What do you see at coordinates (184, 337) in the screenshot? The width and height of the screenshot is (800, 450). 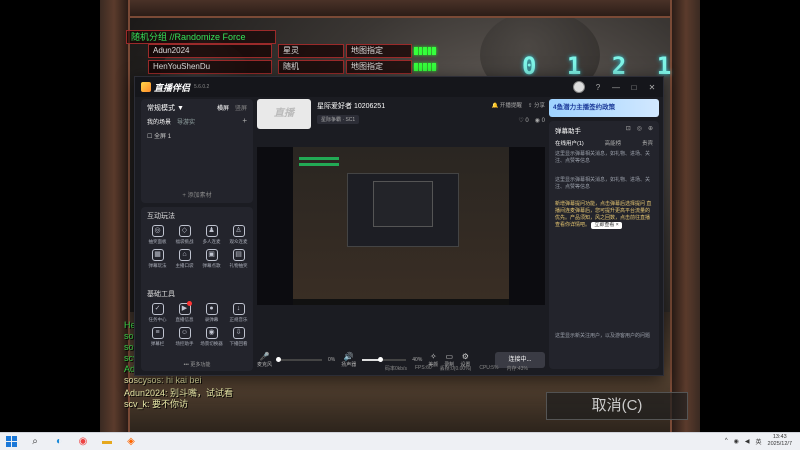 I see `tool-helper: ☺ 场控助手` at bounding box center [184, 337].